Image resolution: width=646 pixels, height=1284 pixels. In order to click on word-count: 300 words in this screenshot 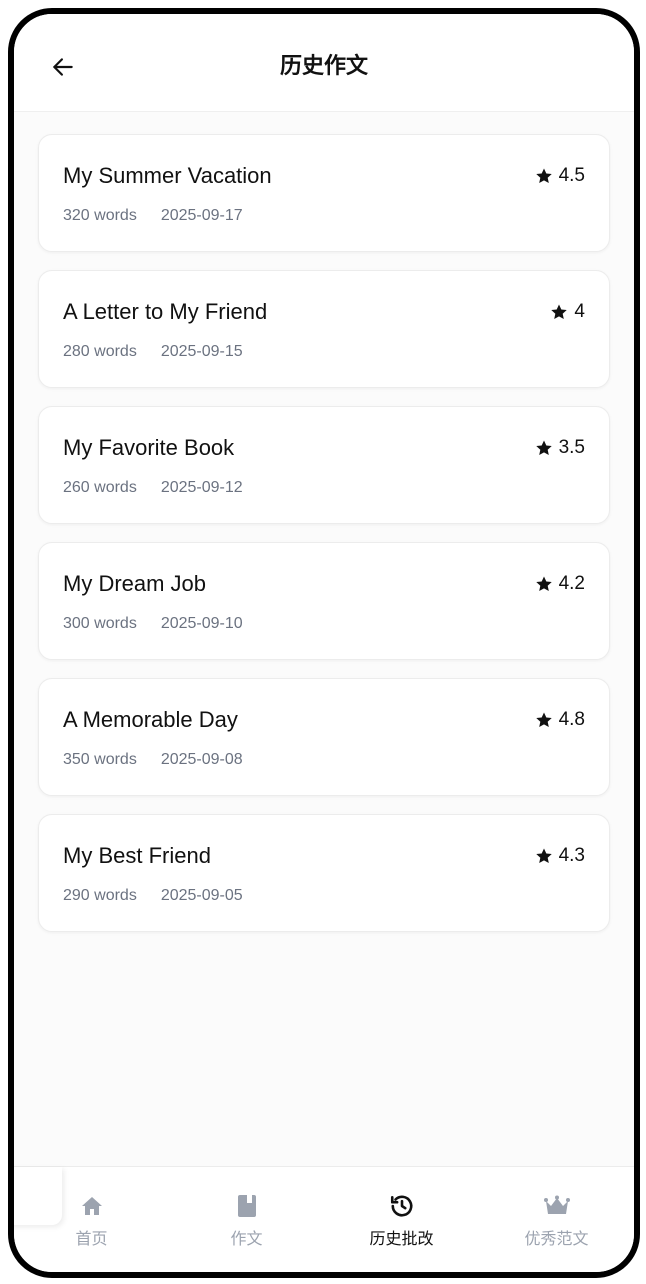, I will do `click(100, 623)`.